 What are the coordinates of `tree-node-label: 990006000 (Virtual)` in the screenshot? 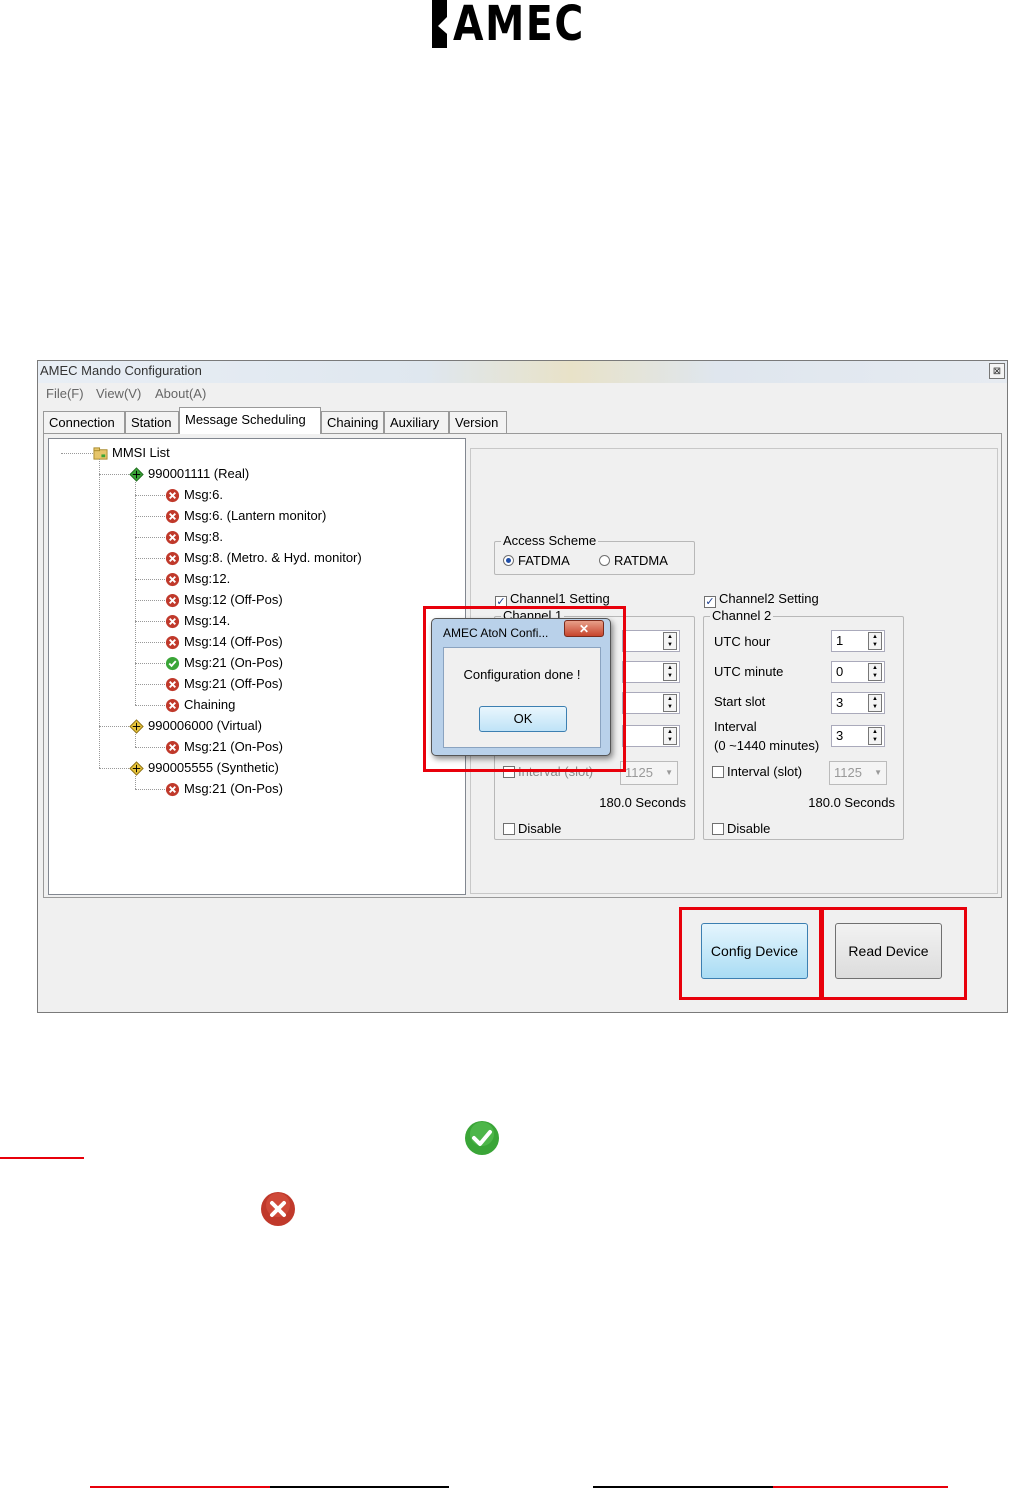 It's located at (205, 725).